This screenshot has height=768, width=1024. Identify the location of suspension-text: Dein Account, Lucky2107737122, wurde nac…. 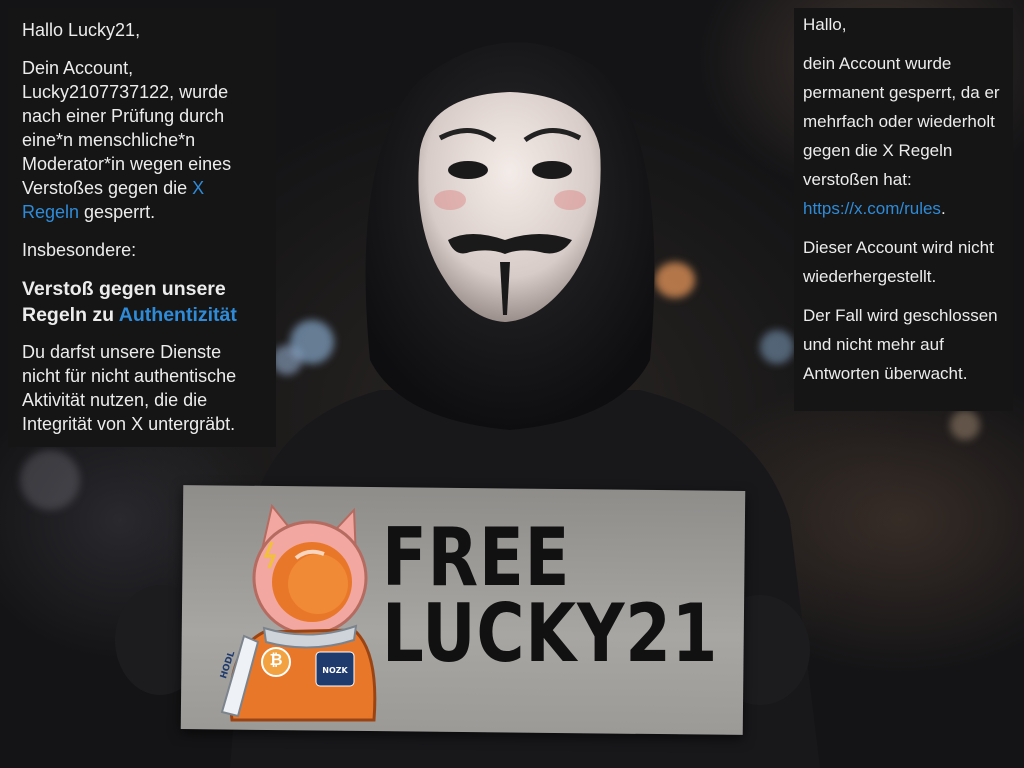
(127, 128).